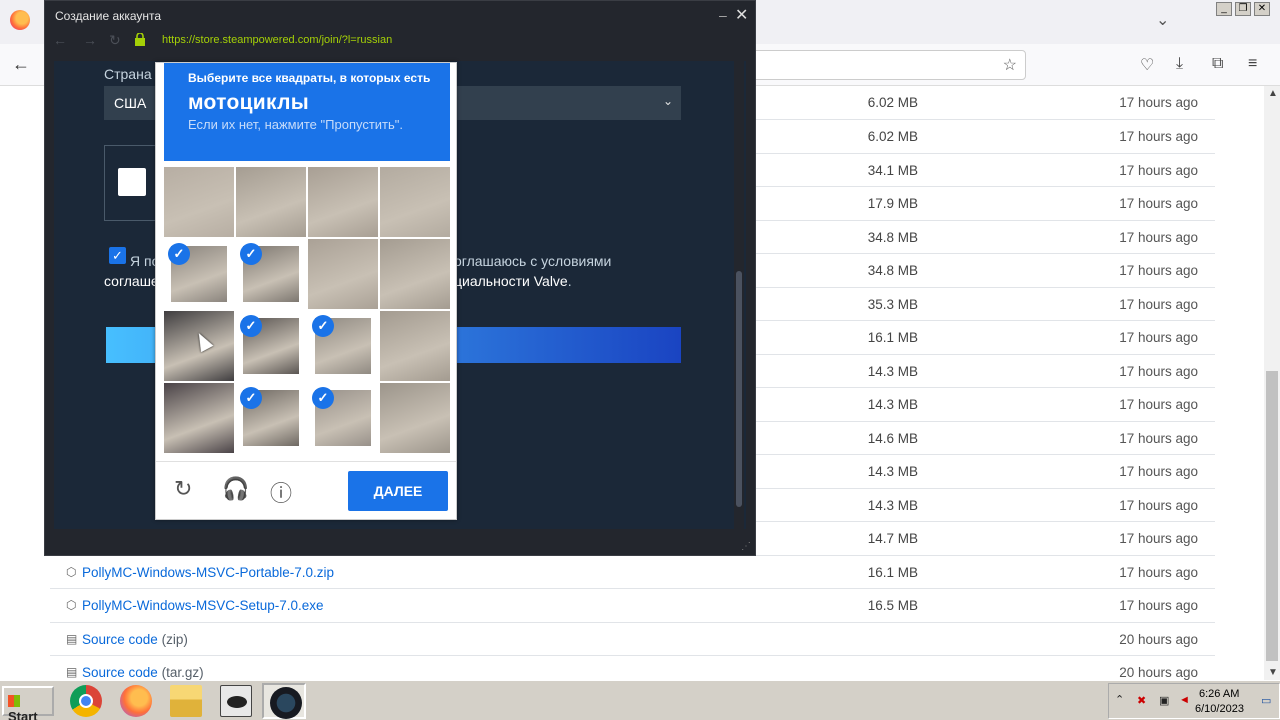 The width and height of the screenshot is (1280, 720). What do you see at coordinates (136, 701) in the screenshot?
I see `firefox-icon` at bounding box center [136, 701].